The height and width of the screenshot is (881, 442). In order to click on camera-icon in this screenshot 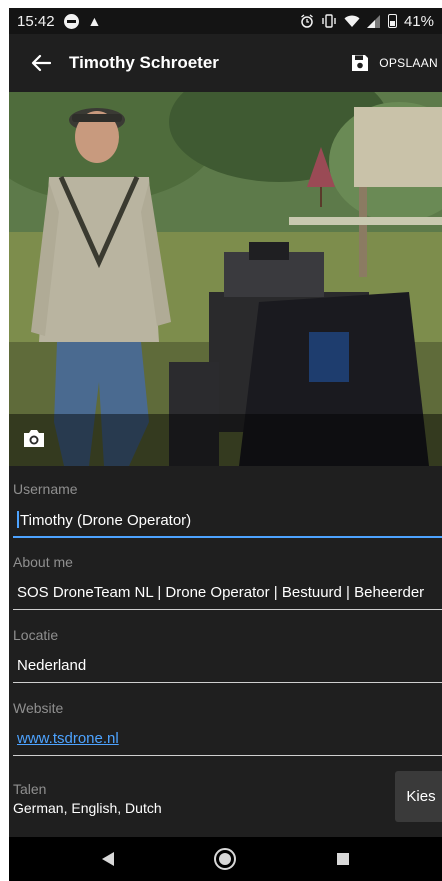, I will do `click(34, 438)`.